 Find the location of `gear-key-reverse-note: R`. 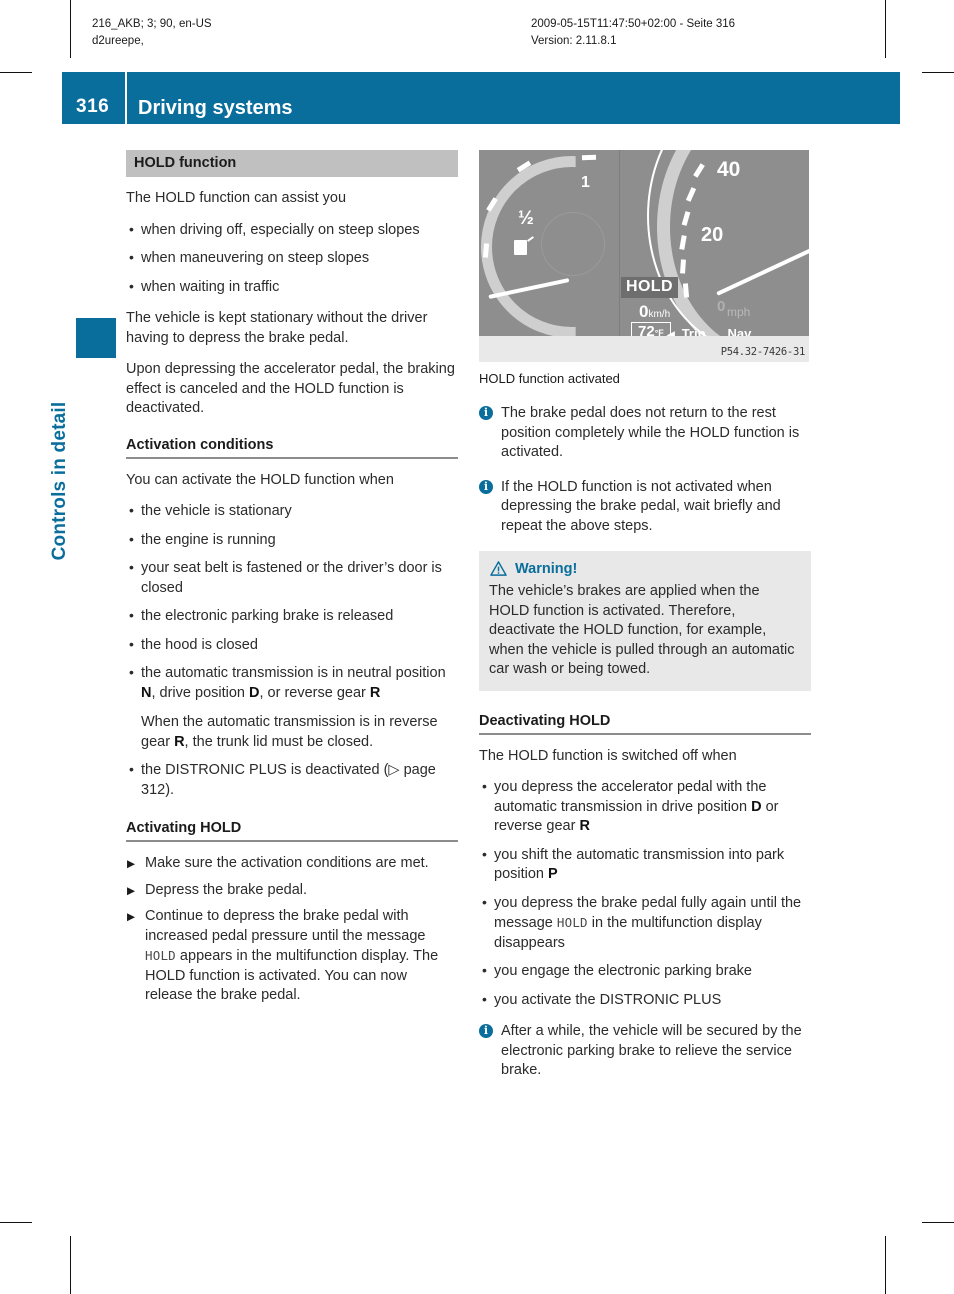

gear-key-reverse-note: R is located at coordinates (179, 741).